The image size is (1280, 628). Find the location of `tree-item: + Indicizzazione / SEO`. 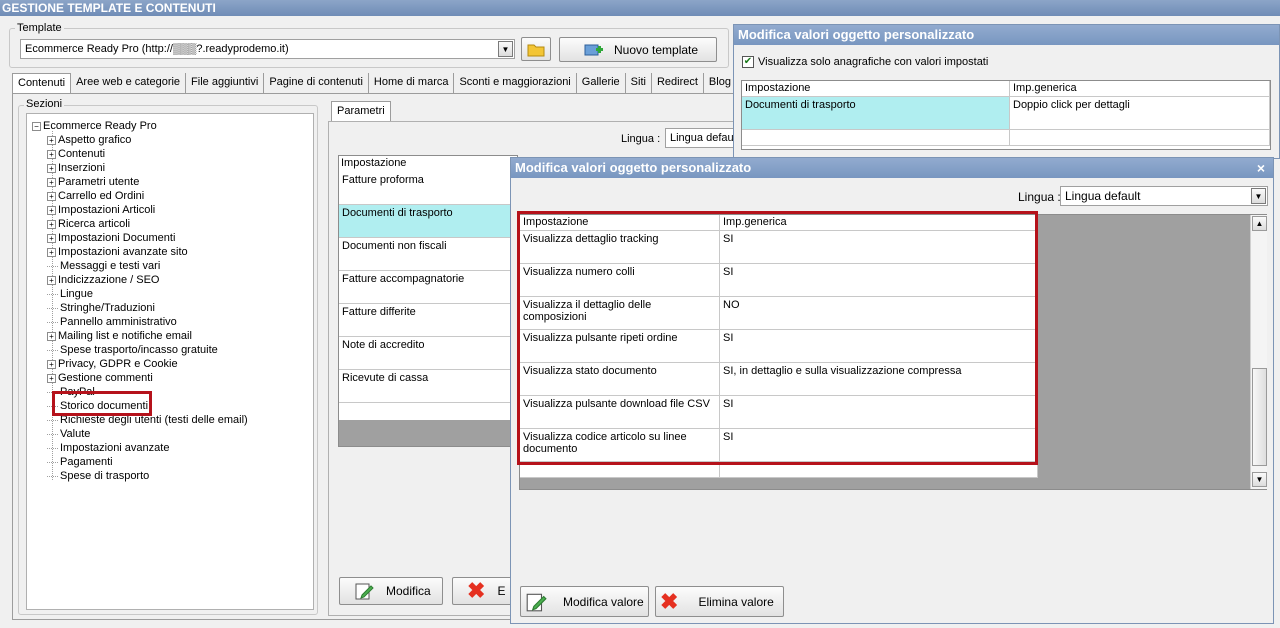

tree-item: + Indicizzazione / SEO is located at coordinates (103, 280).